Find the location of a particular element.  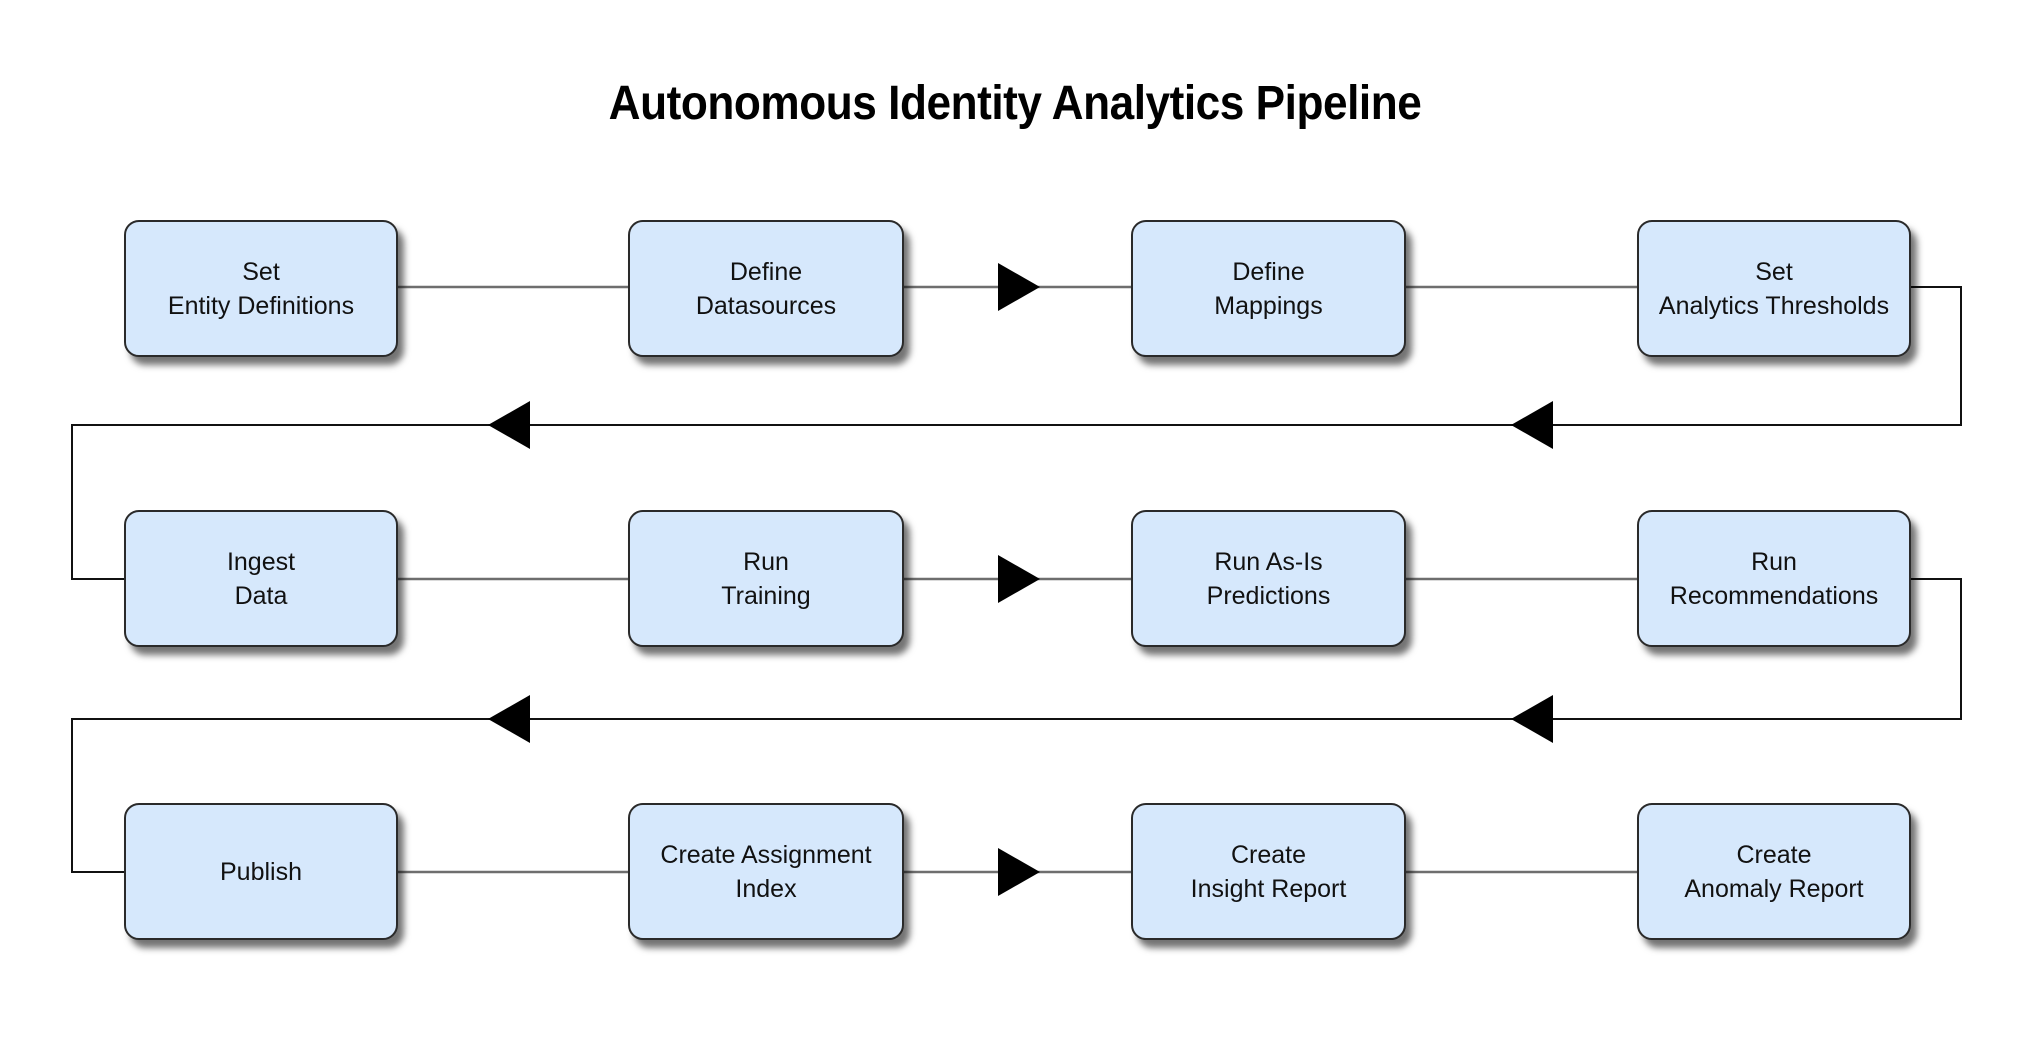

step-label-line: Mappings is located at coordinates (1268, 305).